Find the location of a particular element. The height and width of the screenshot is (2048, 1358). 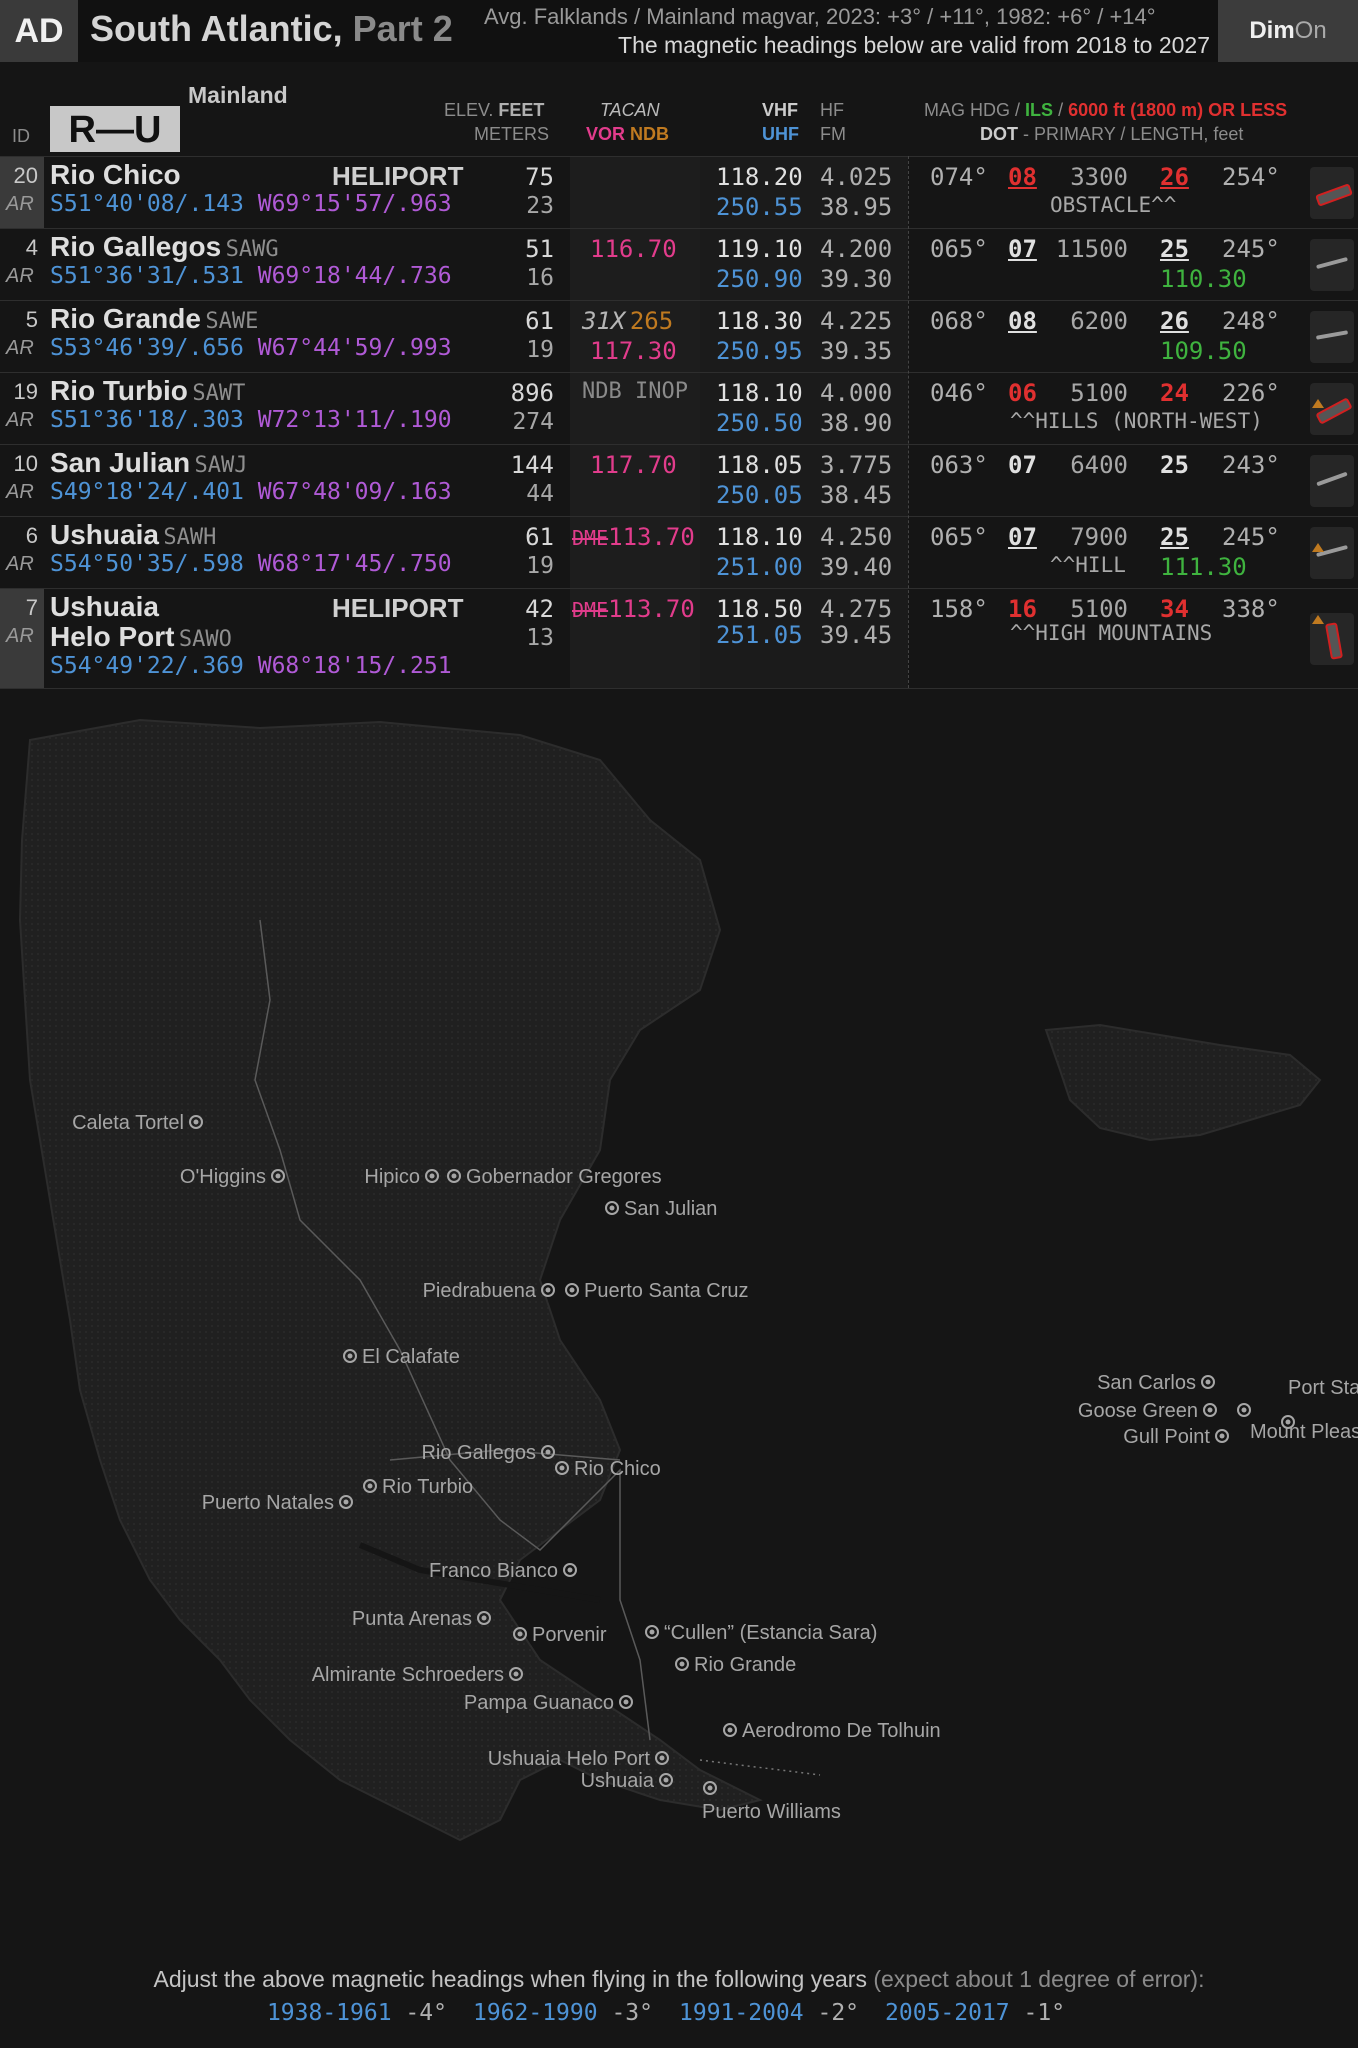

runway-2: 34 is located at coordinates (1174, 609).